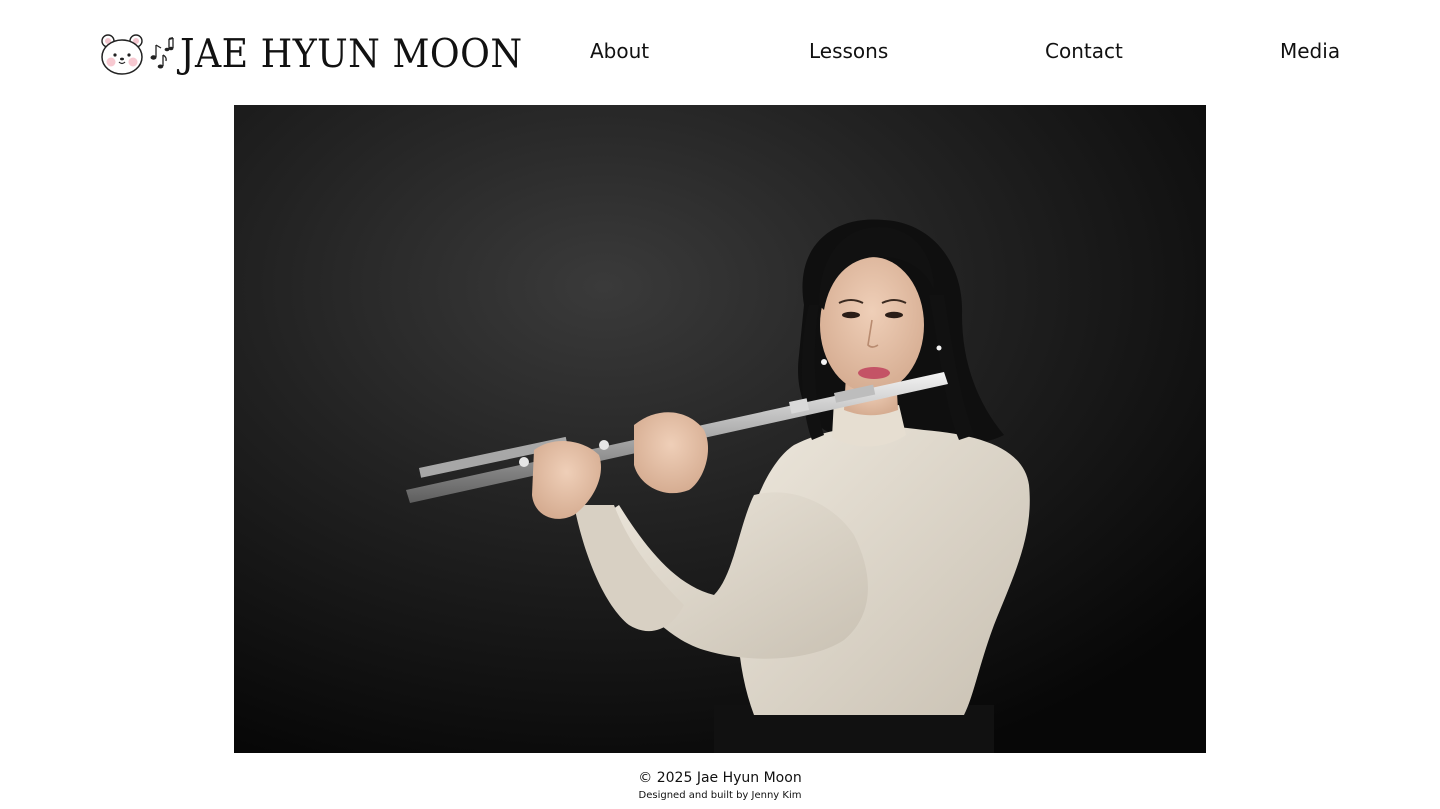  What do you see at coordinates (122, 54) in the screenshot?
I see `bear-face-icon` at bounding box center [122, 54].